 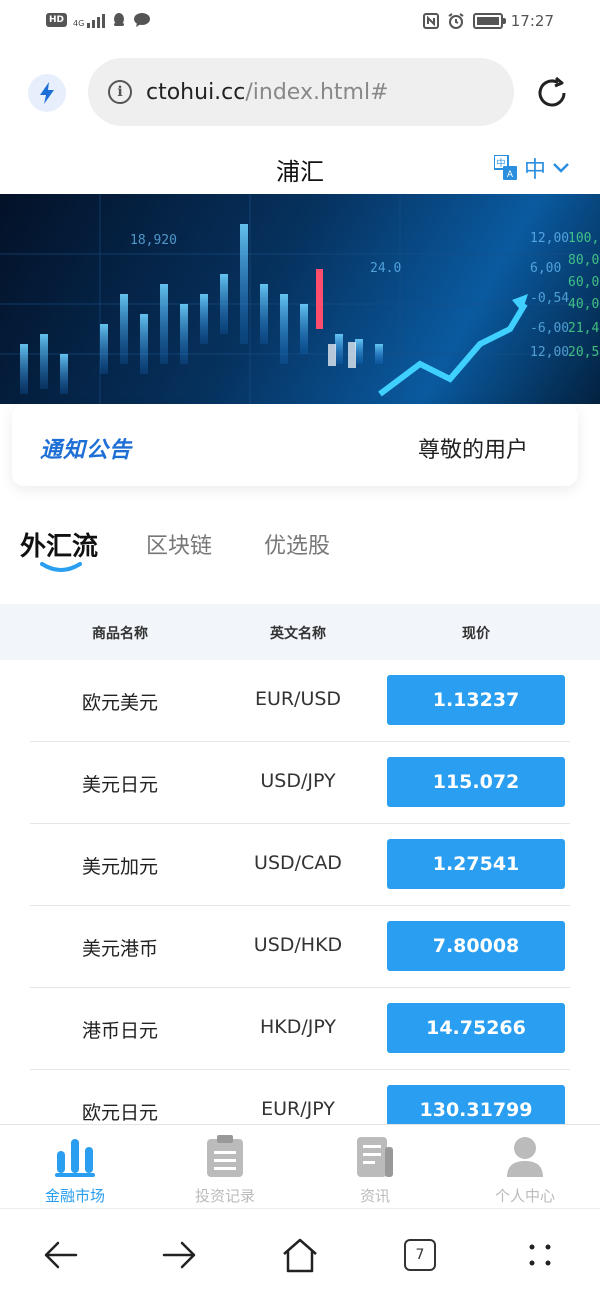 What do you see at coordinates (549, 328) in the screenshot?
I see `svg-text: -6,00` at bounding box center [549, 328].